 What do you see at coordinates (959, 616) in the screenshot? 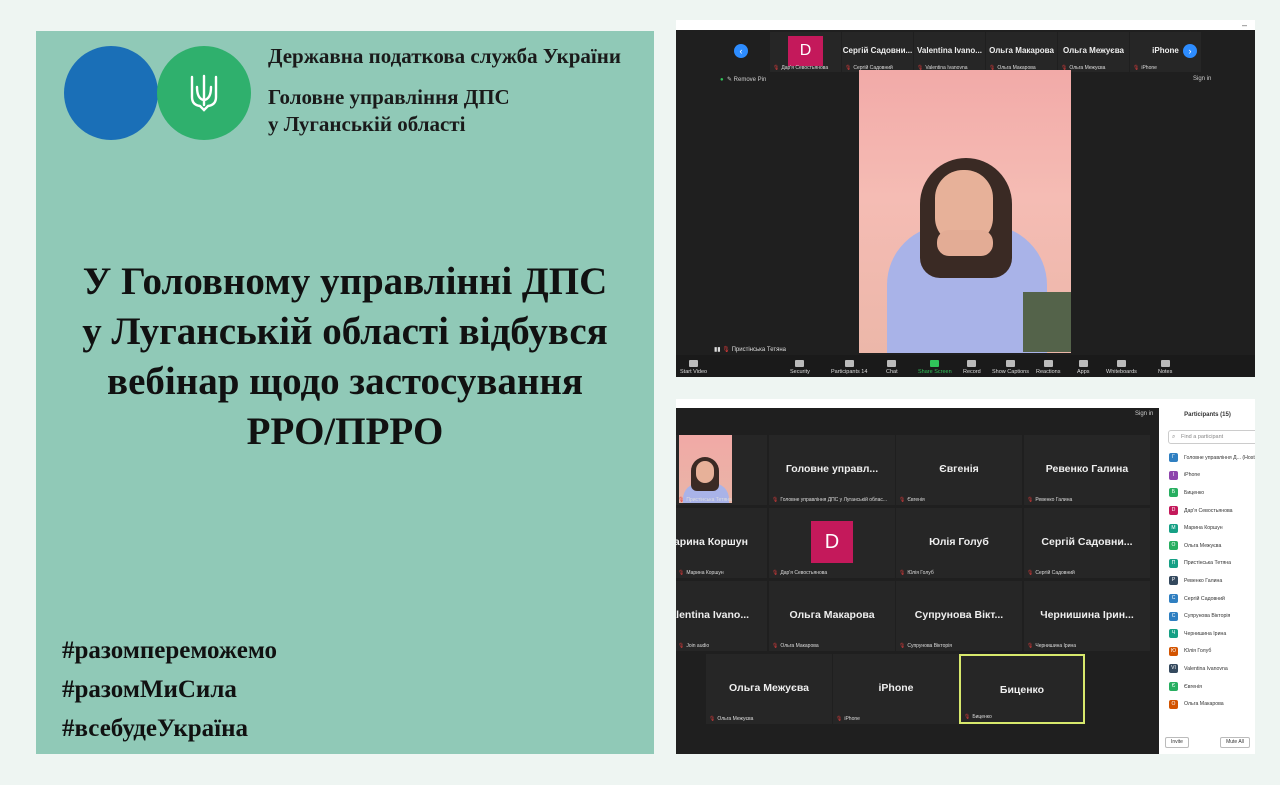
I see `participant-tile: Супрунова Вікт... 🎙 Супрунова Вікторія` at bounding box center [959, 616].